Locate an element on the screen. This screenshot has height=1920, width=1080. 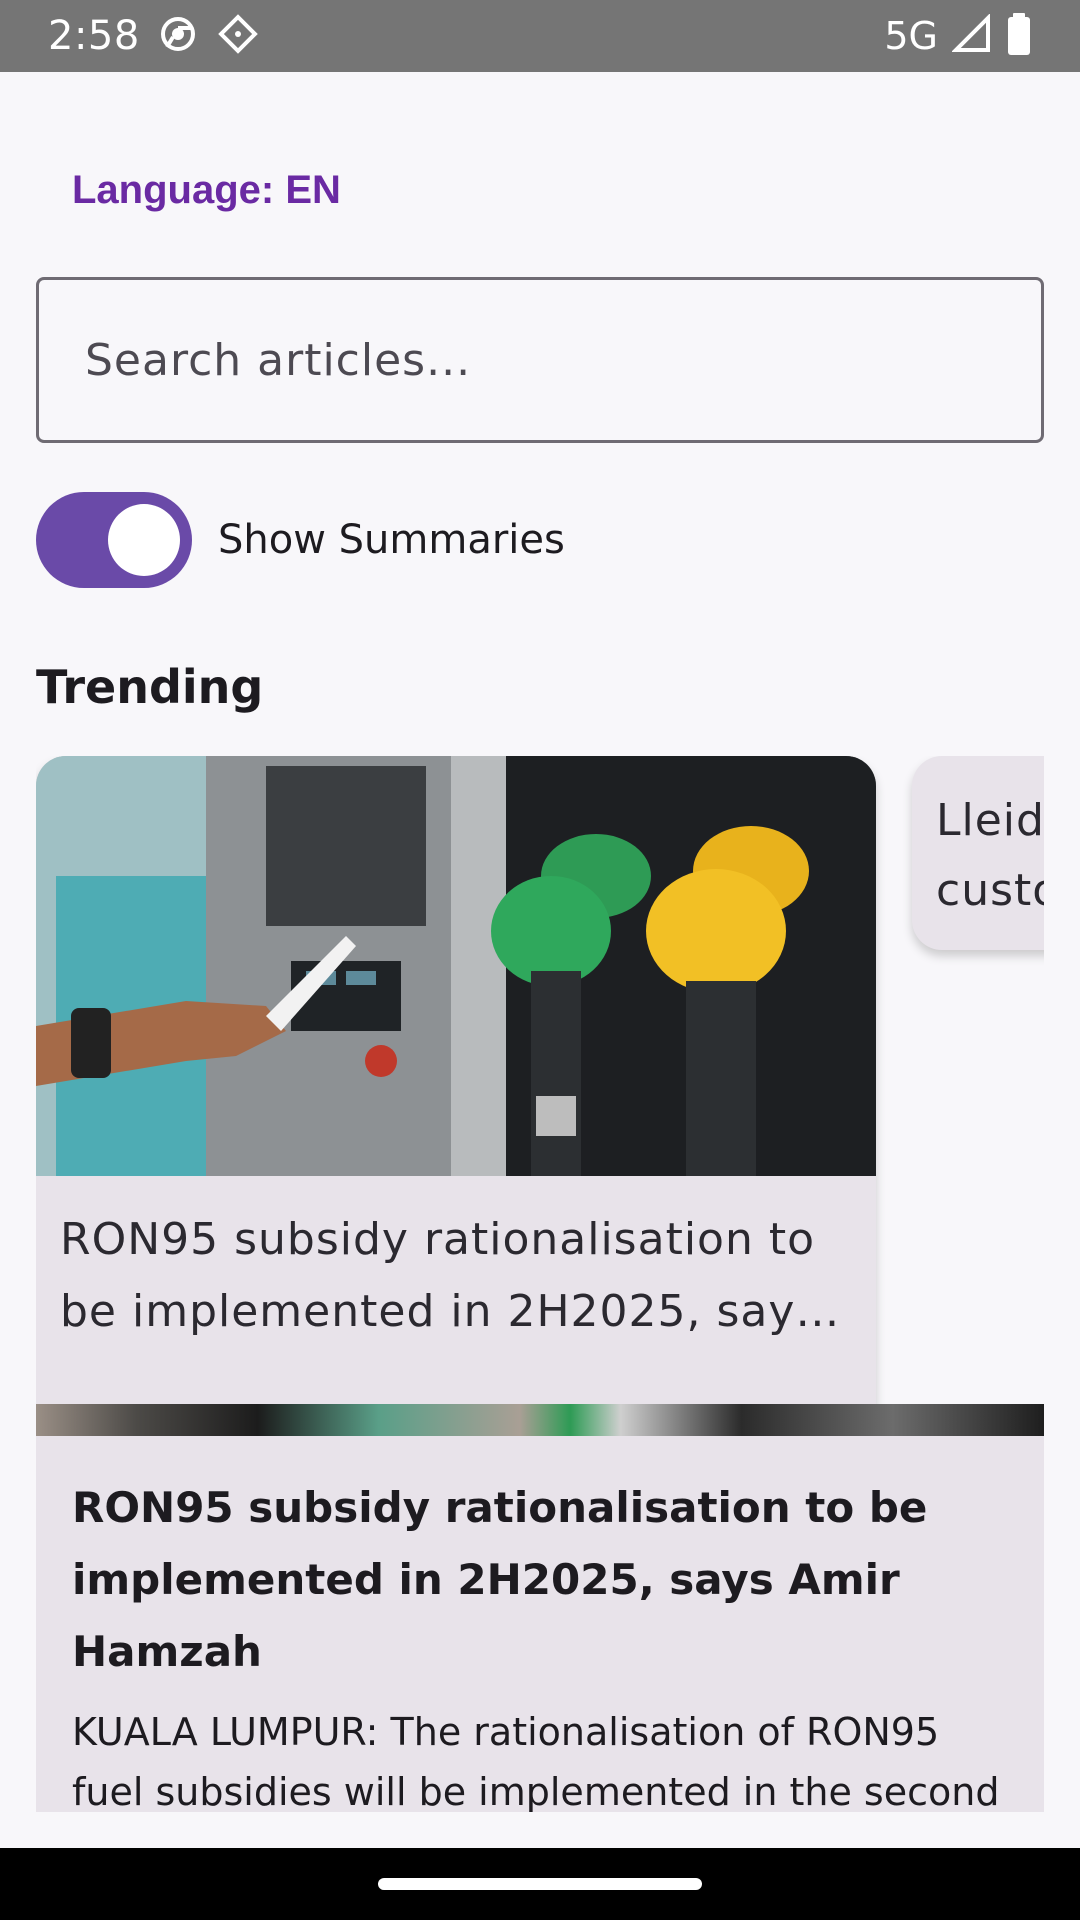
status-left: 2:58 is located at coordinates (154, 36).